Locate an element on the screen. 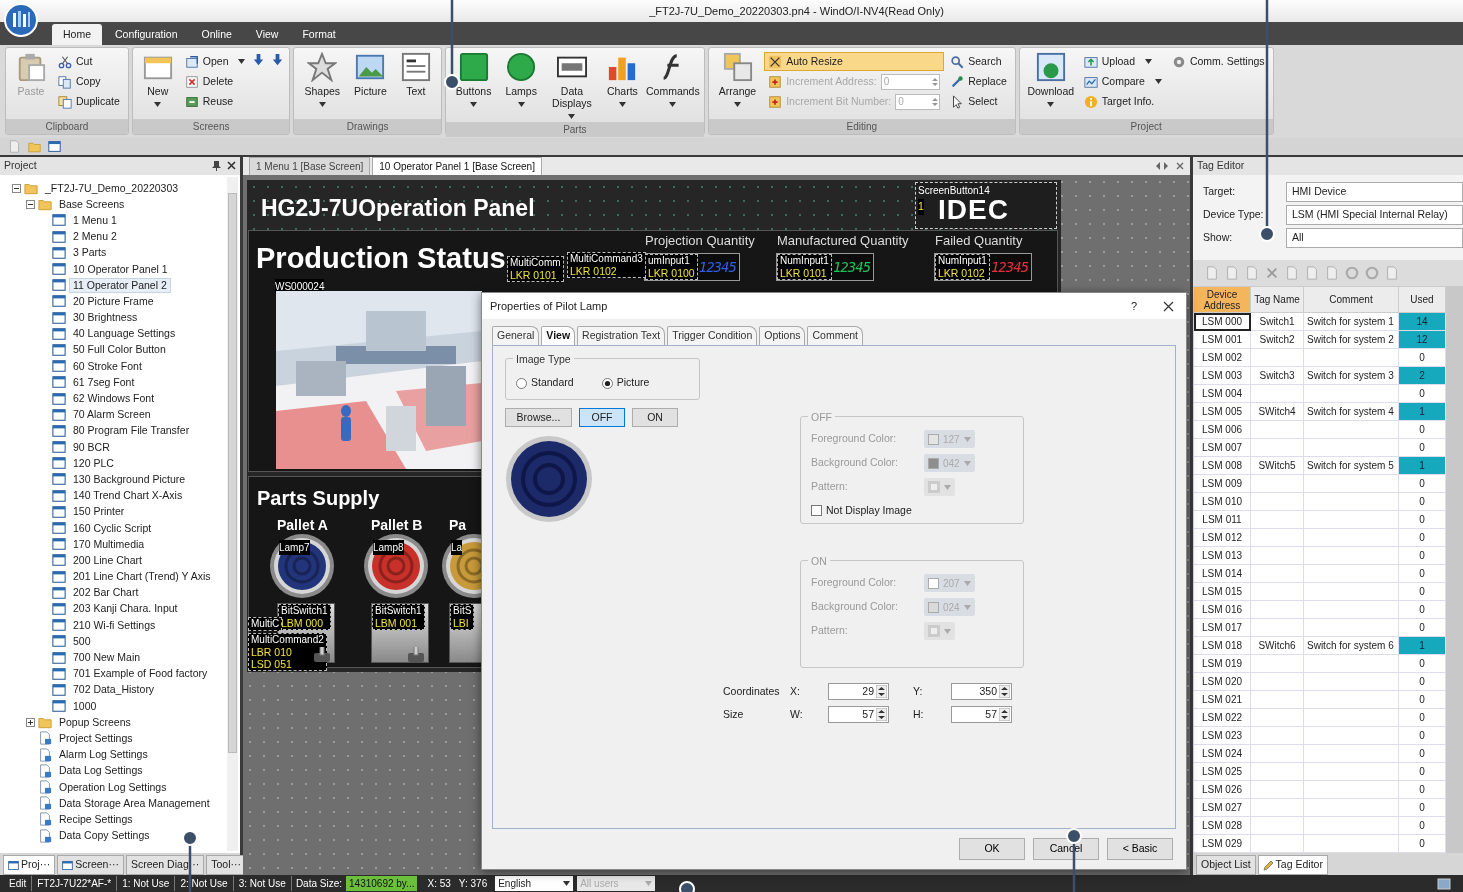 This screenshot has height=892, width=1463. ribbon-button: Search is located at coordinates (978, 61).